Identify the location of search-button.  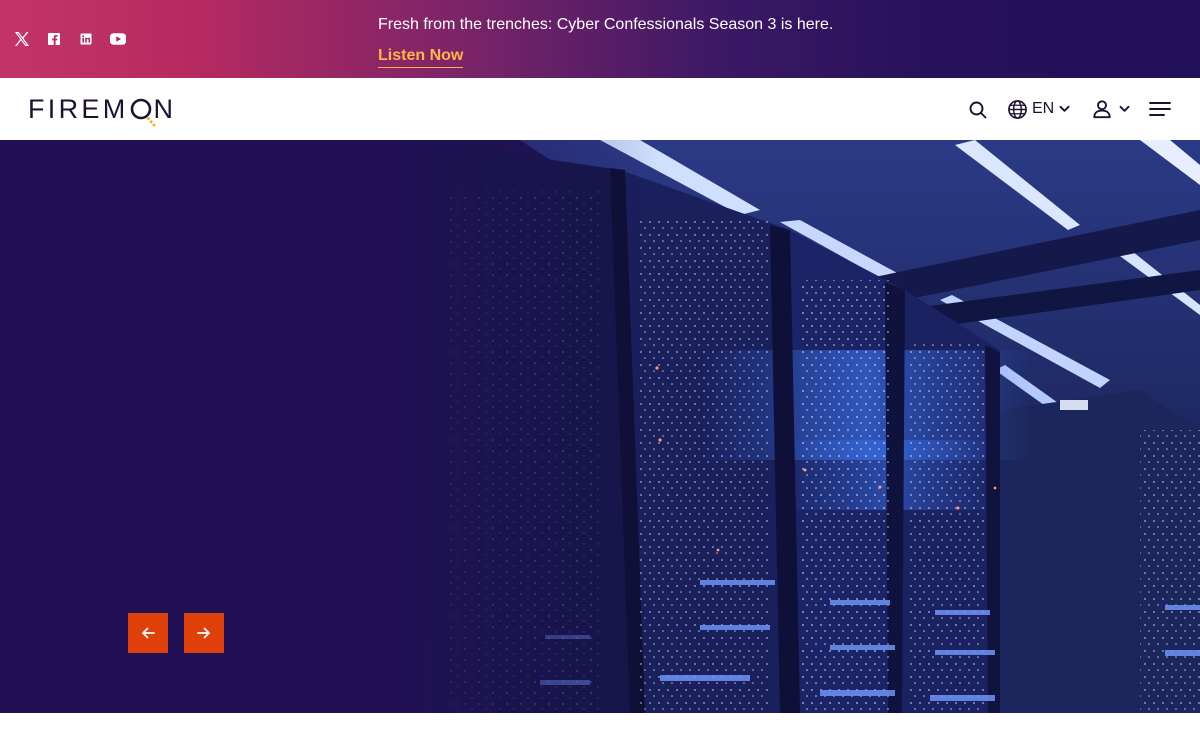
(978, 110).